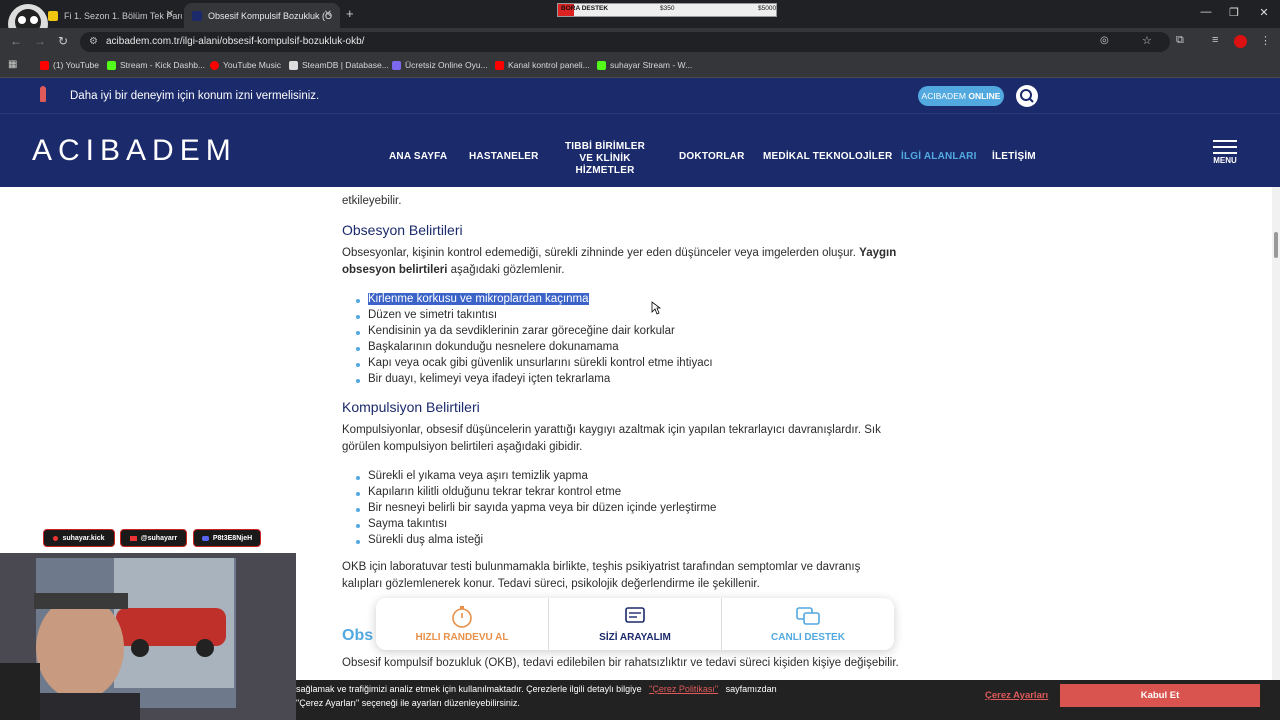 The height and width of the screenshot is (720, 1280). I want to click on webcam-feed, so click(148, 636).